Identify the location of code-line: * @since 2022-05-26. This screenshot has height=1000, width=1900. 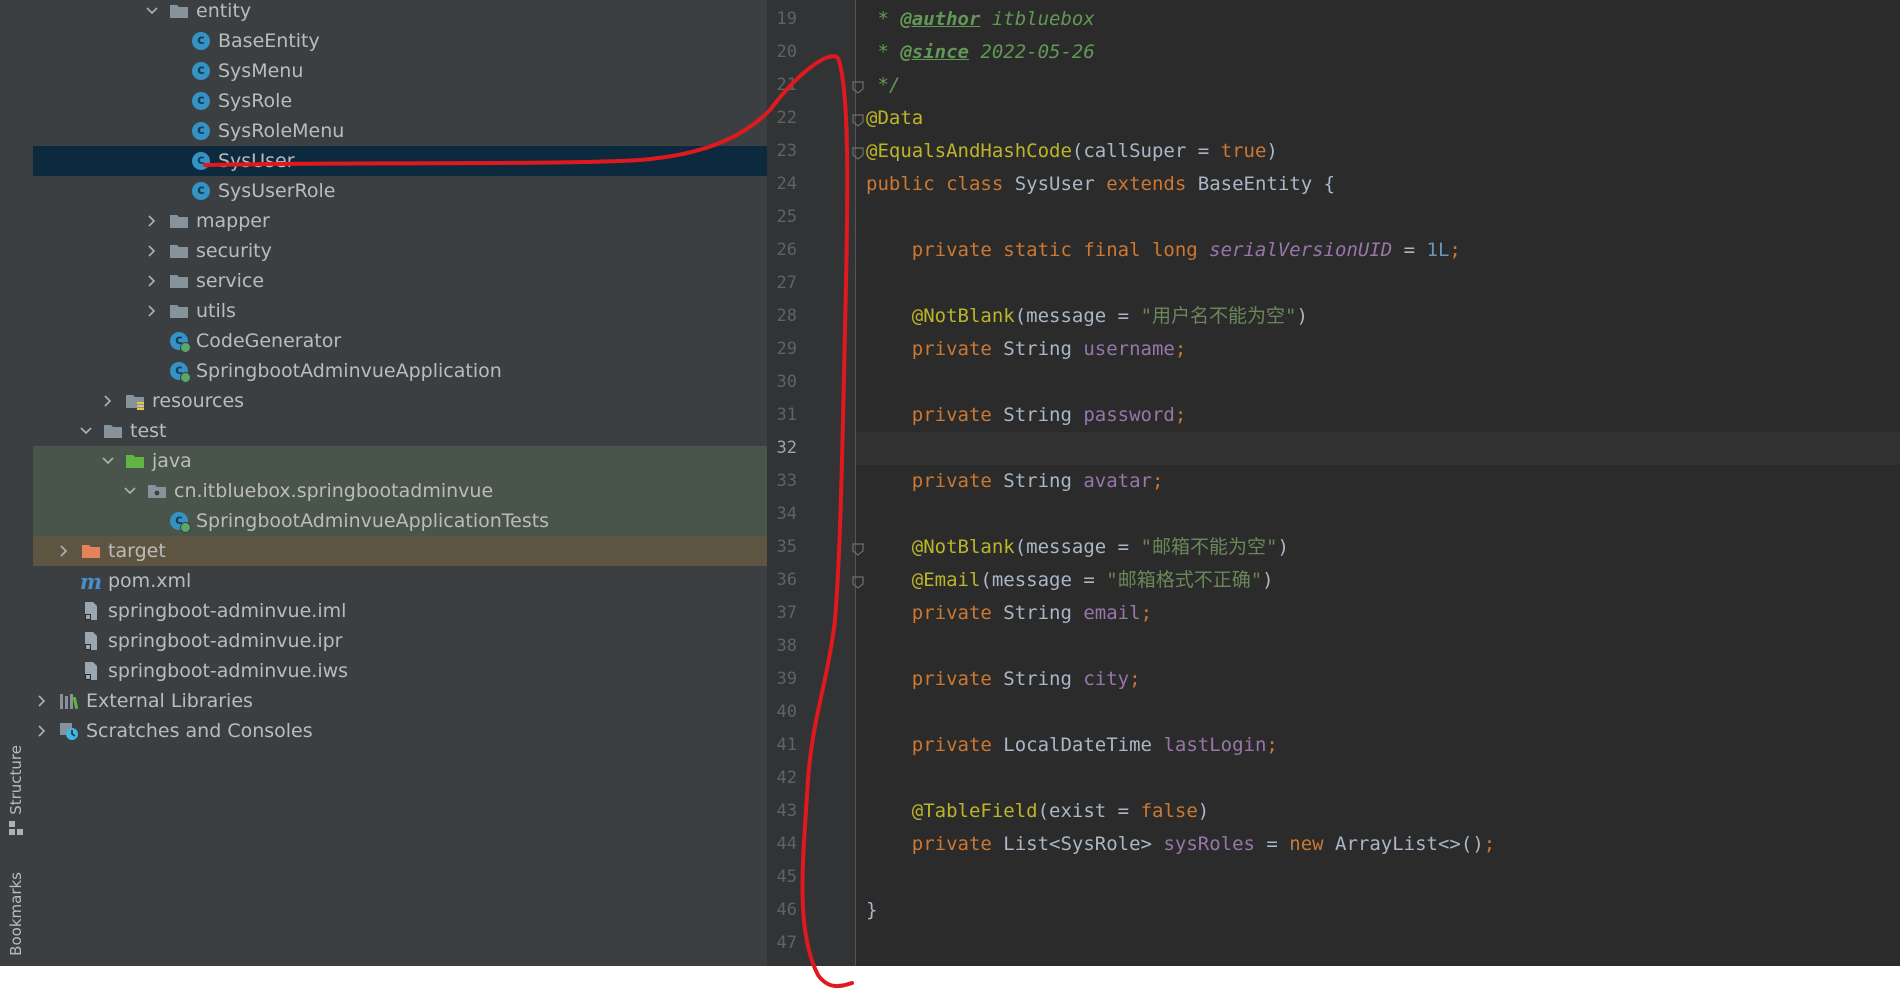
(980, 52).